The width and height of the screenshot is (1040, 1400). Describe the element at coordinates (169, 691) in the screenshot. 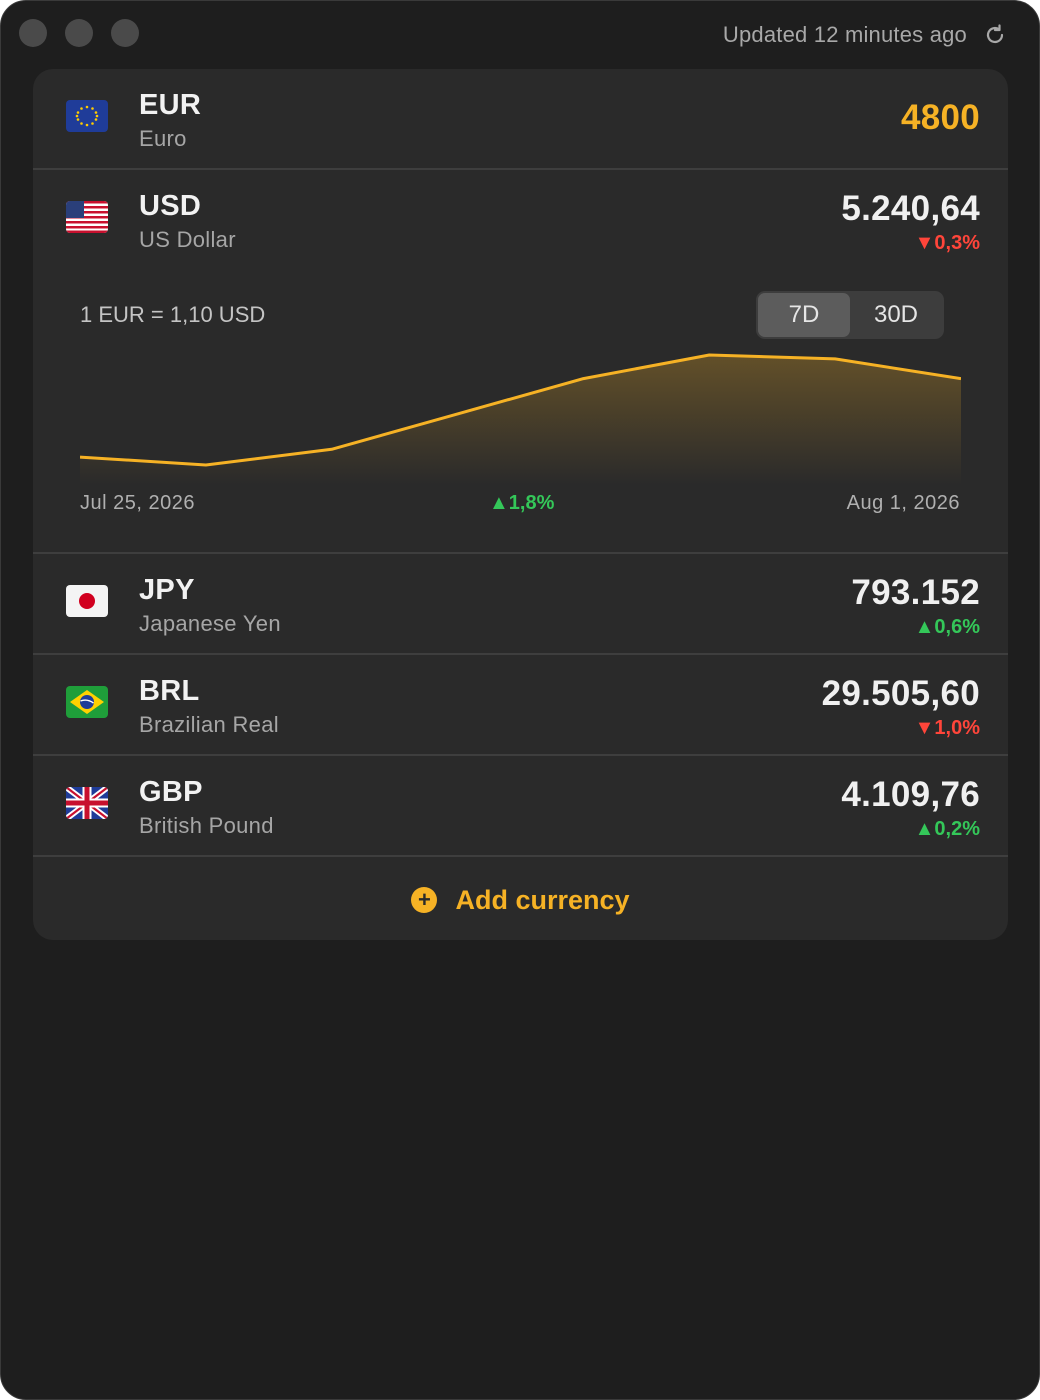

I see `currency-code: BRL` at that location.